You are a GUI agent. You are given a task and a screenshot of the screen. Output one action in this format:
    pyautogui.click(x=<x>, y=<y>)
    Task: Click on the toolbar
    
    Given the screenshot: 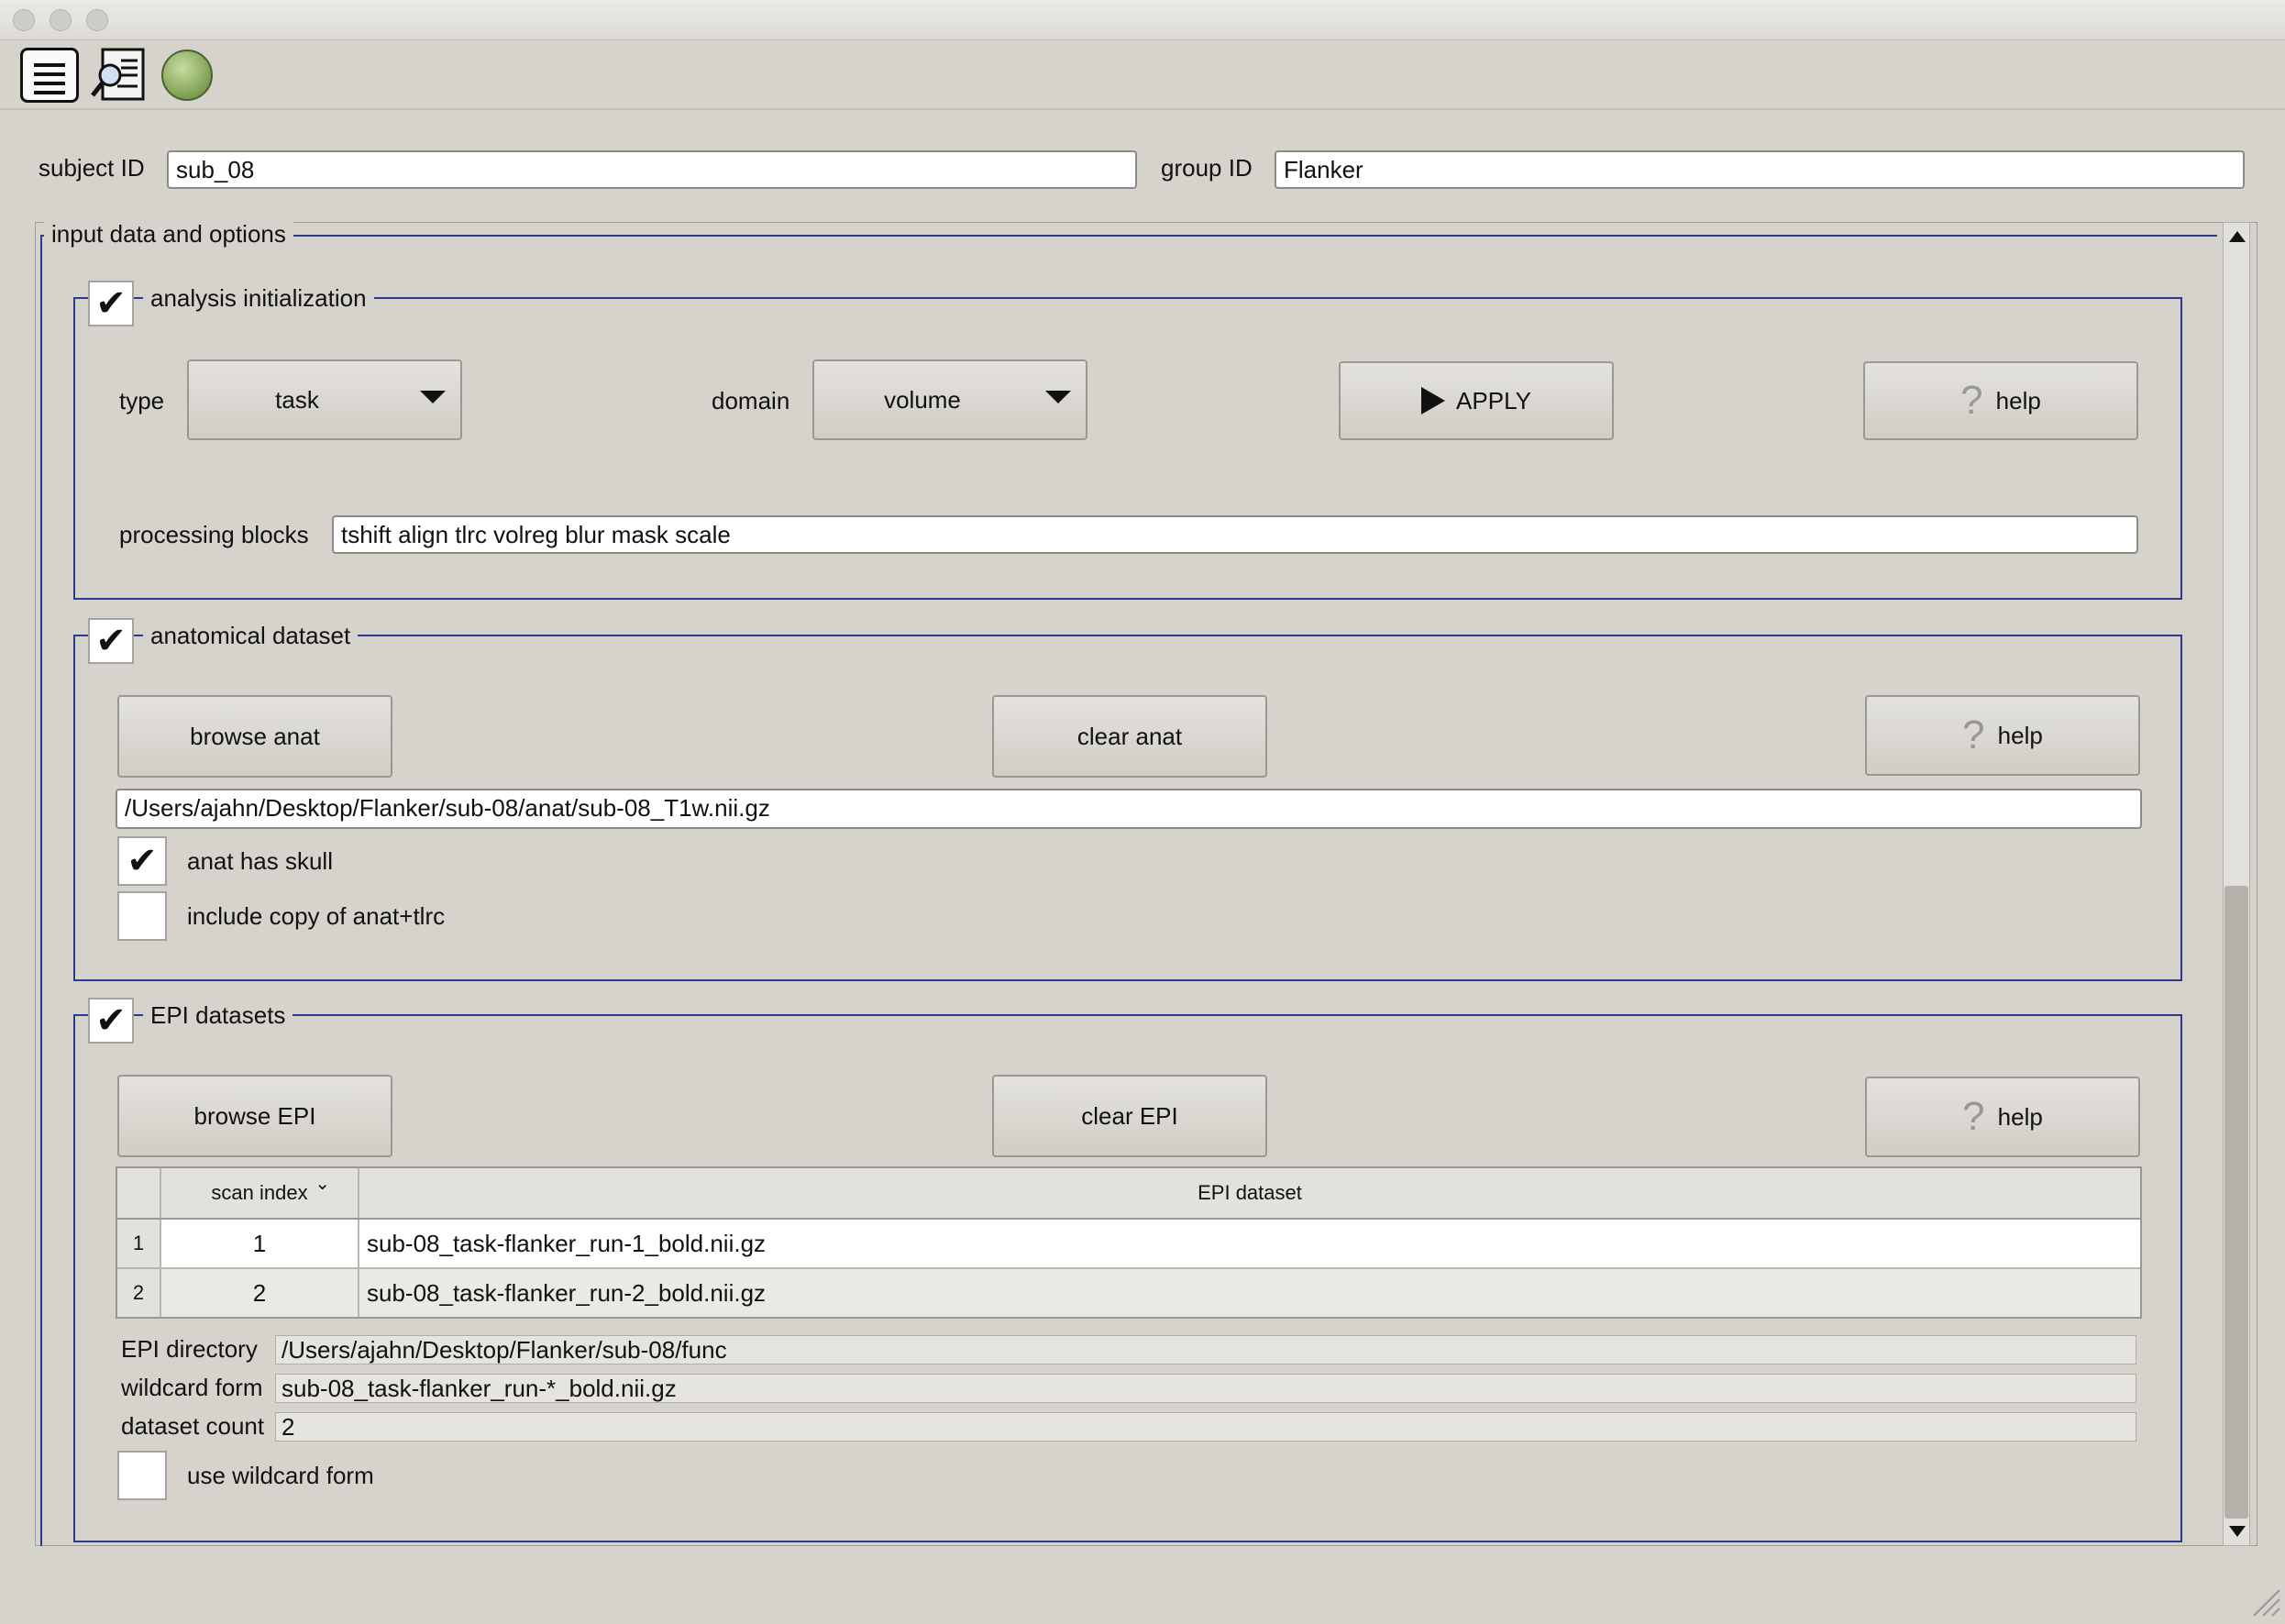 What is the action you would take?
    pyautogui.click(x=1142, y=75)
    